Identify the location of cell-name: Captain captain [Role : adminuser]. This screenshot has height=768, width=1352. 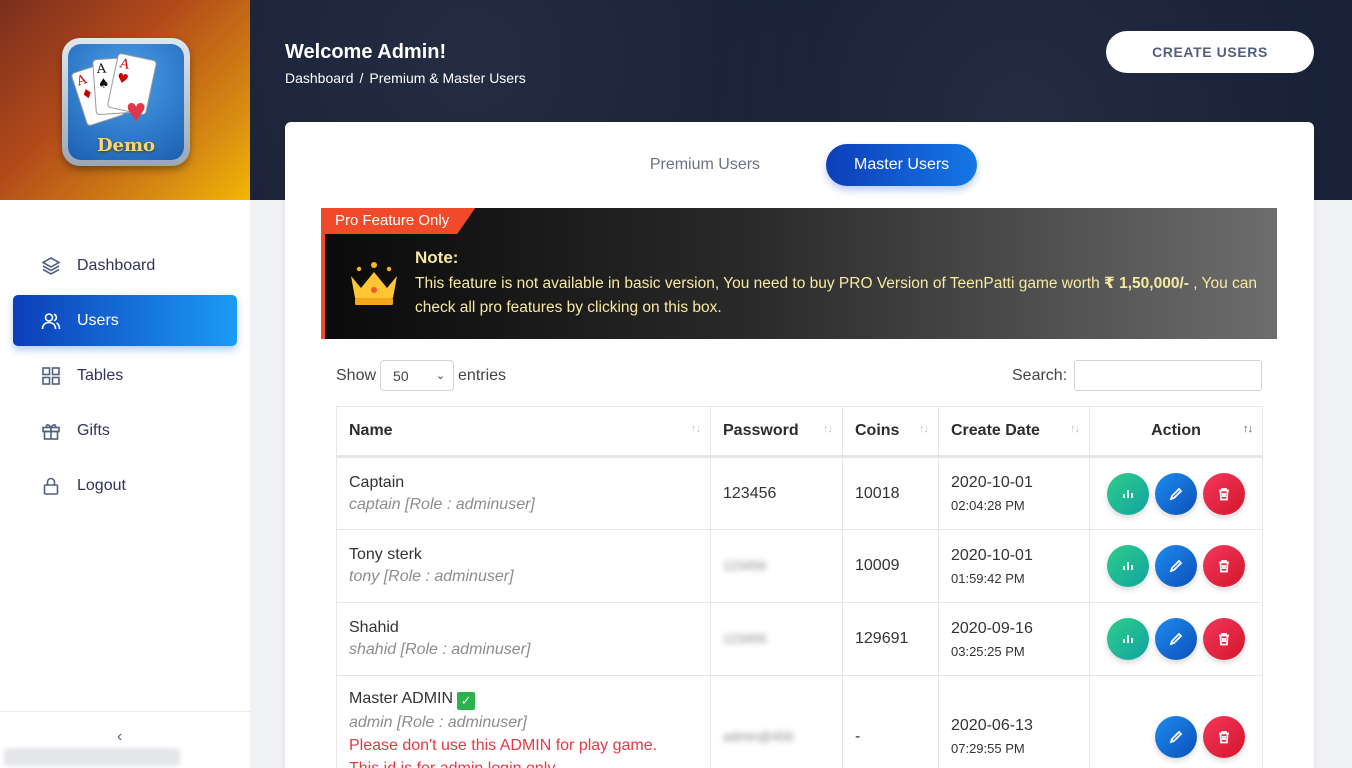
(523, 493).